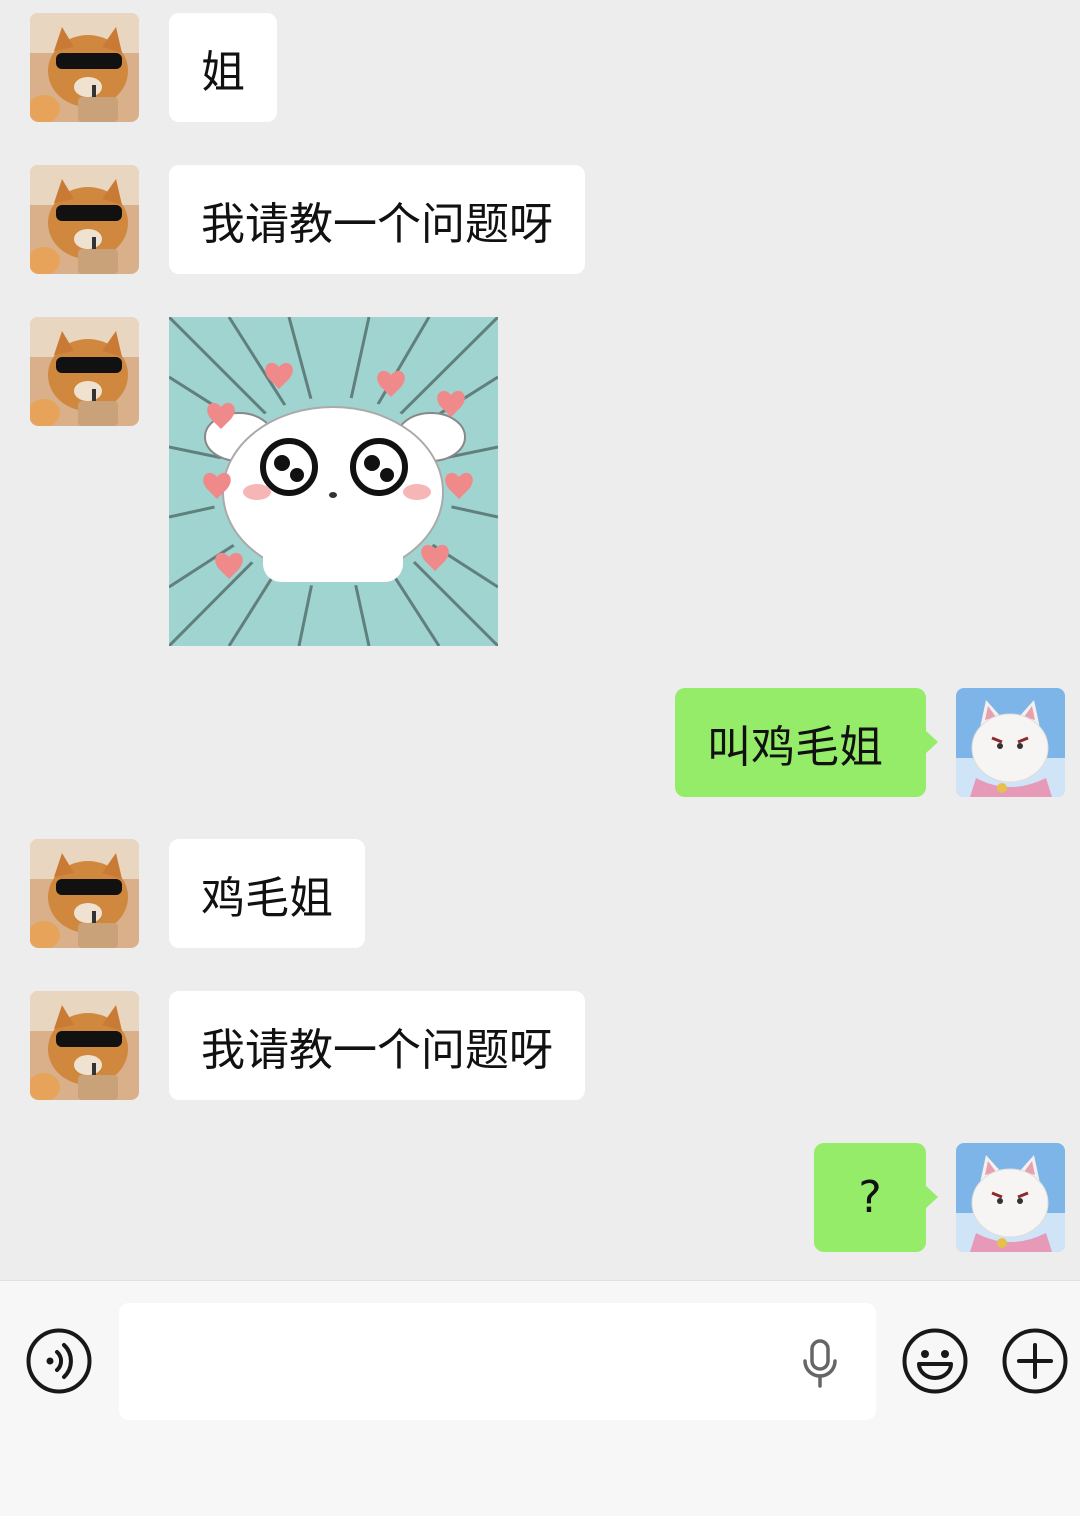 This screenshot has width=1080, height=1516. What do you see at coordinates (870, 1197) in the screenshot?
I see `message-text: ?` at bounding box center [870, 1197].